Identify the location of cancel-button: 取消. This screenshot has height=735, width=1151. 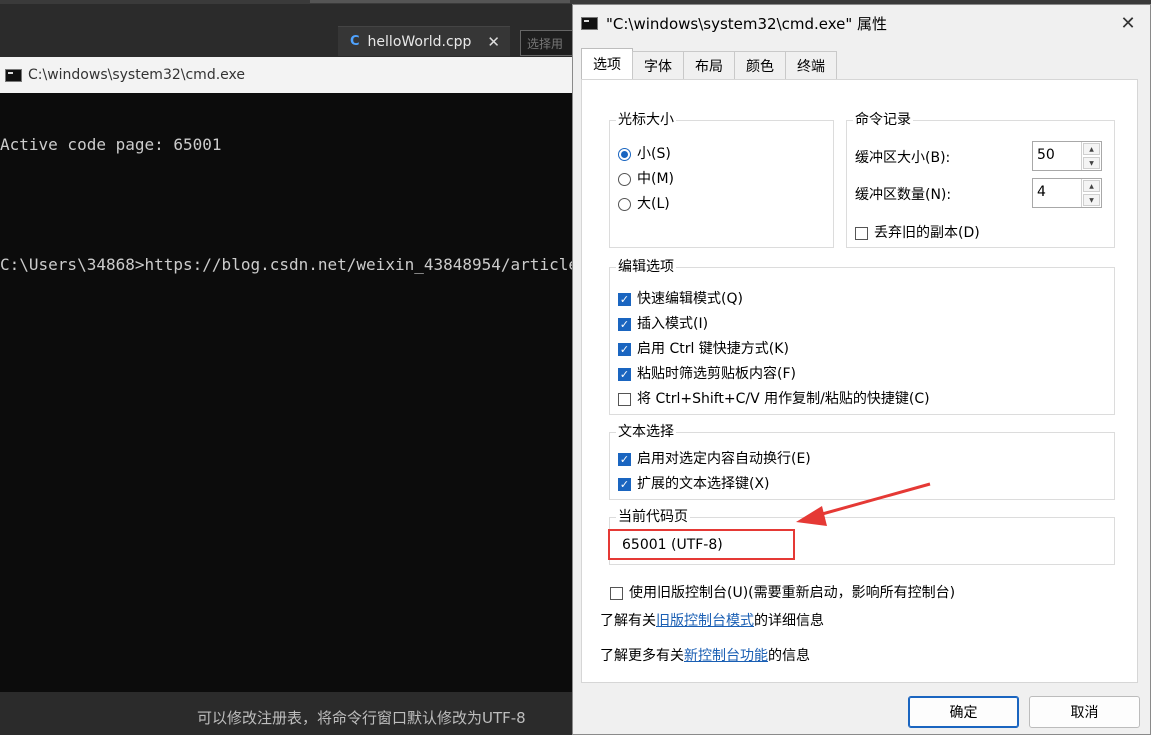
(1084, 712).